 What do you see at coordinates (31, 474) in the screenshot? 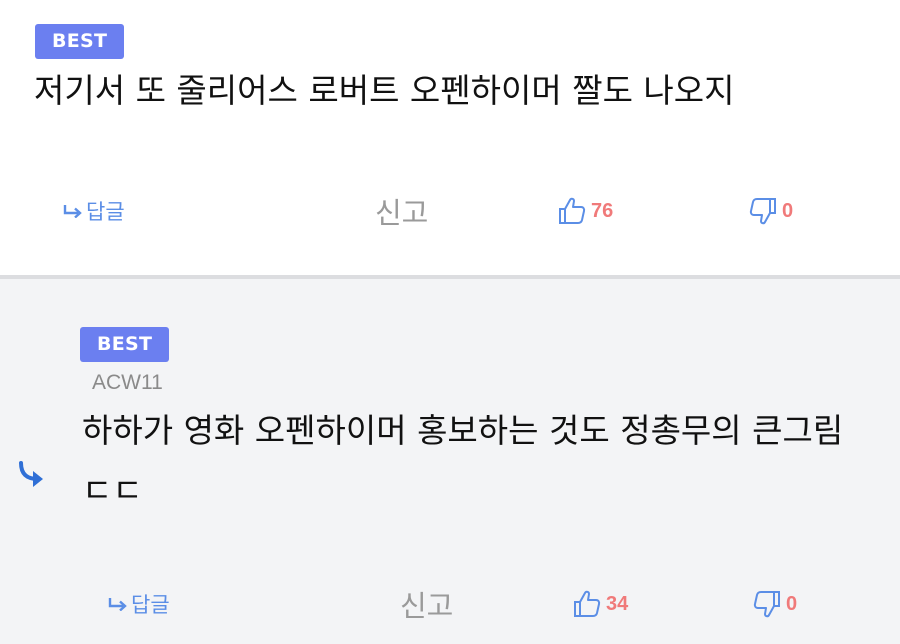
I see `nested-reply-arrow-icon` at bounding box center [31, 474].